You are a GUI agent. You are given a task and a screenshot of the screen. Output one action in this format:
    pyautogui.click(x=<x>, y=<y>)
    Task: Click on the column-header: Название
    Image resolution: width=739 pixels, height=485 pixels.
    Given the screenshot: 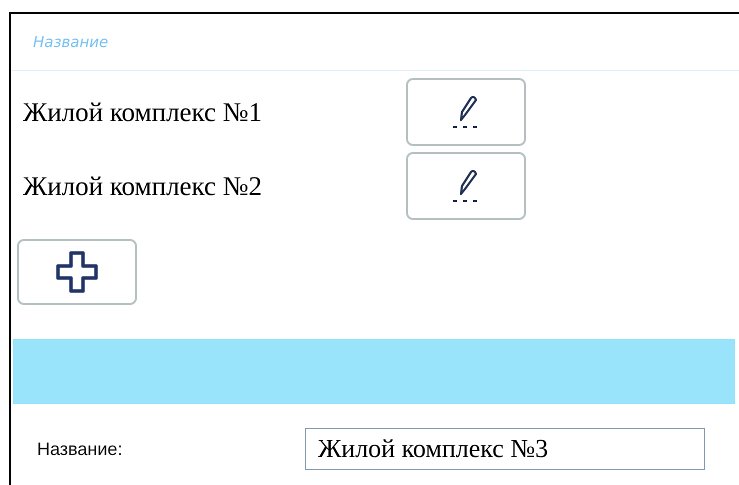 What is the action you would take?
    pyautogui.click(x=70, y=42)
    